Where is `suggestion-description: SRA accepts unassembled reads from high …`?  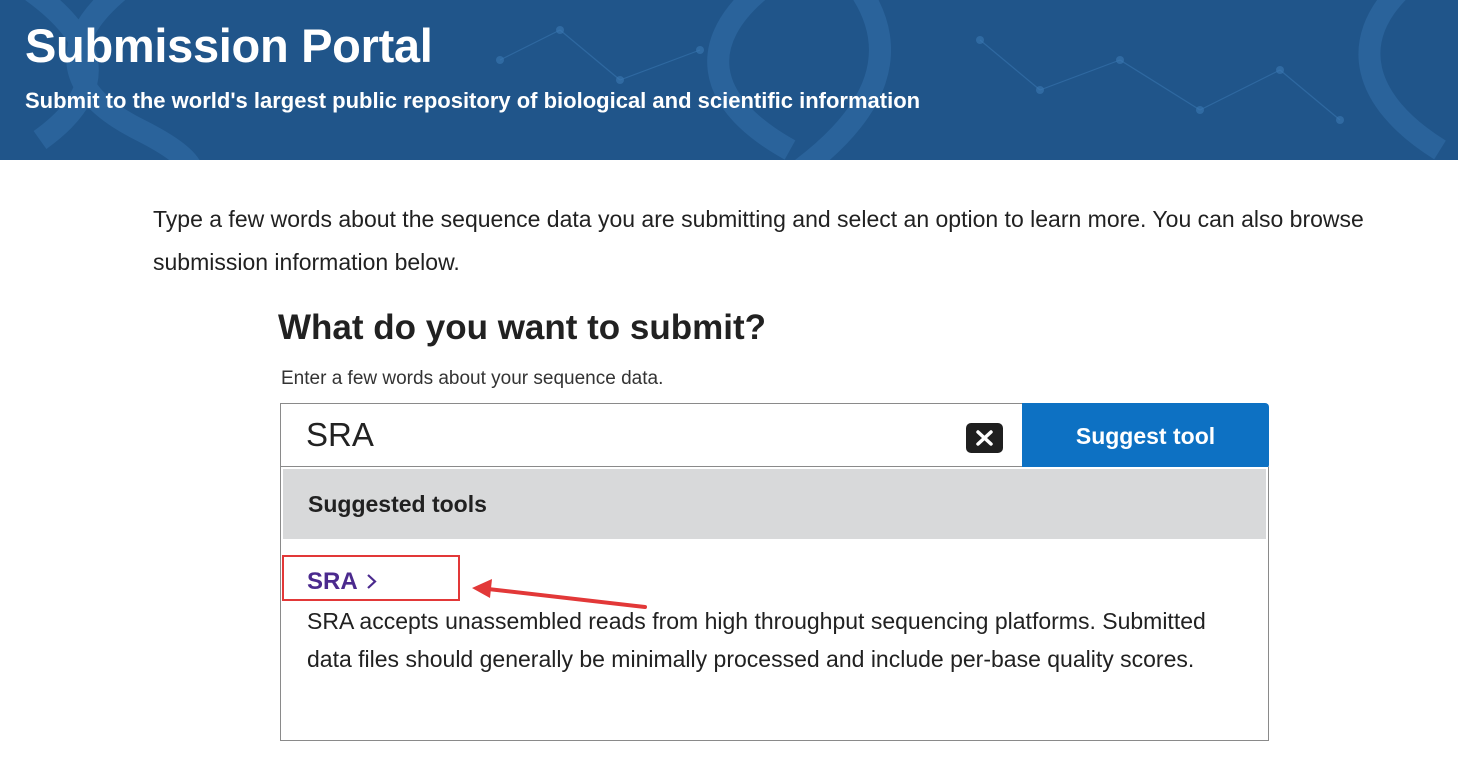
suggestion-description: SRA accepts unassembled reads from high … is located at coordinates (756, 640).